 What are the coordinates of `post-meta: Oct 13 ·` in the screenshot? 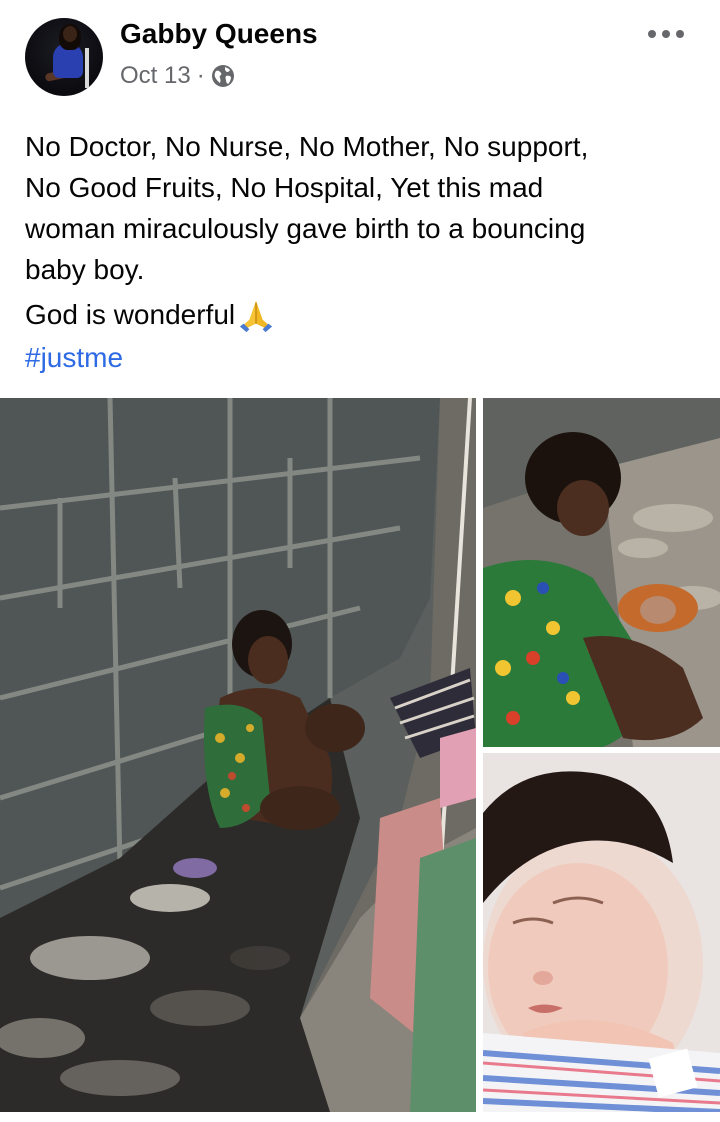 It's located at (177, 76).